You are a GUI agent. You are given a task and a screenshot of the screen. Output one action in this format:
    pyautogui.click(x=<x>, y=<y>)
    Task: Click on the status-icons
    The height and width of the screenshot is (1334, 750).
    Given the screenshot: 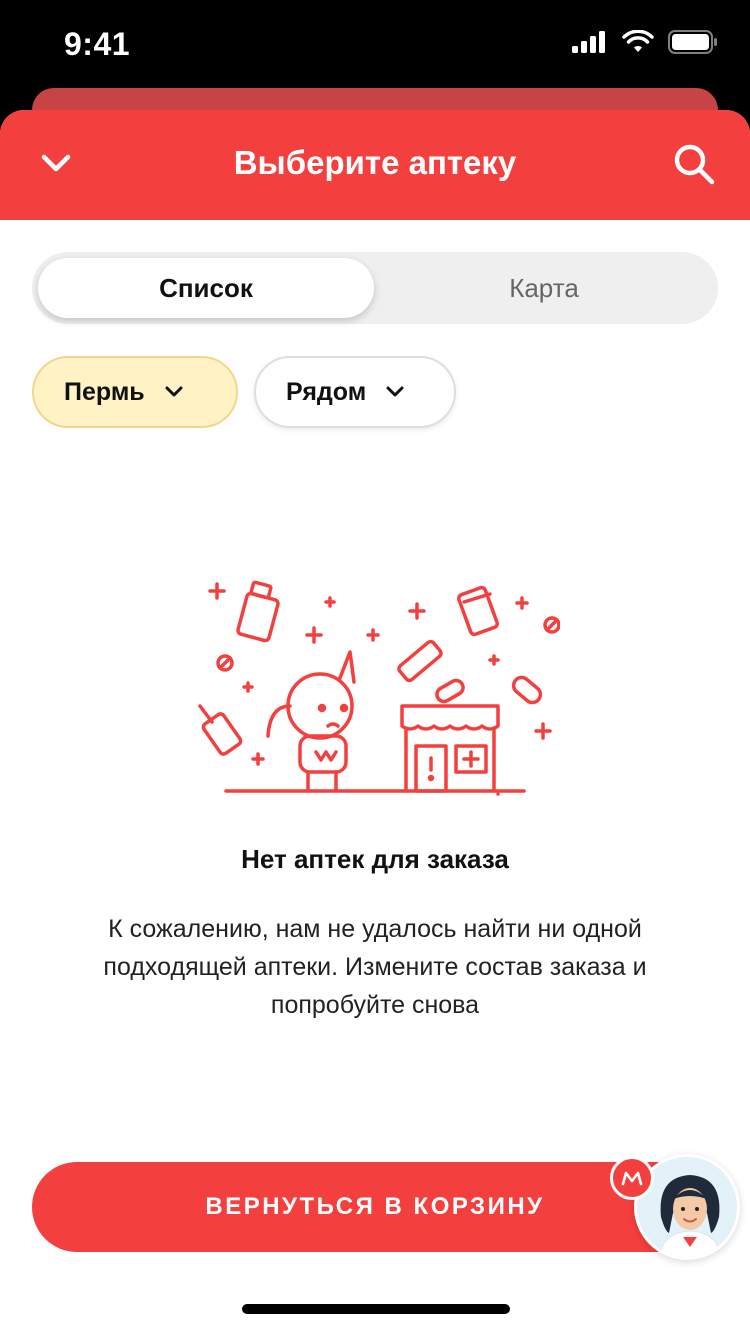 What is the action you would take?
    pyautogui.click(x=645, y=42)
    